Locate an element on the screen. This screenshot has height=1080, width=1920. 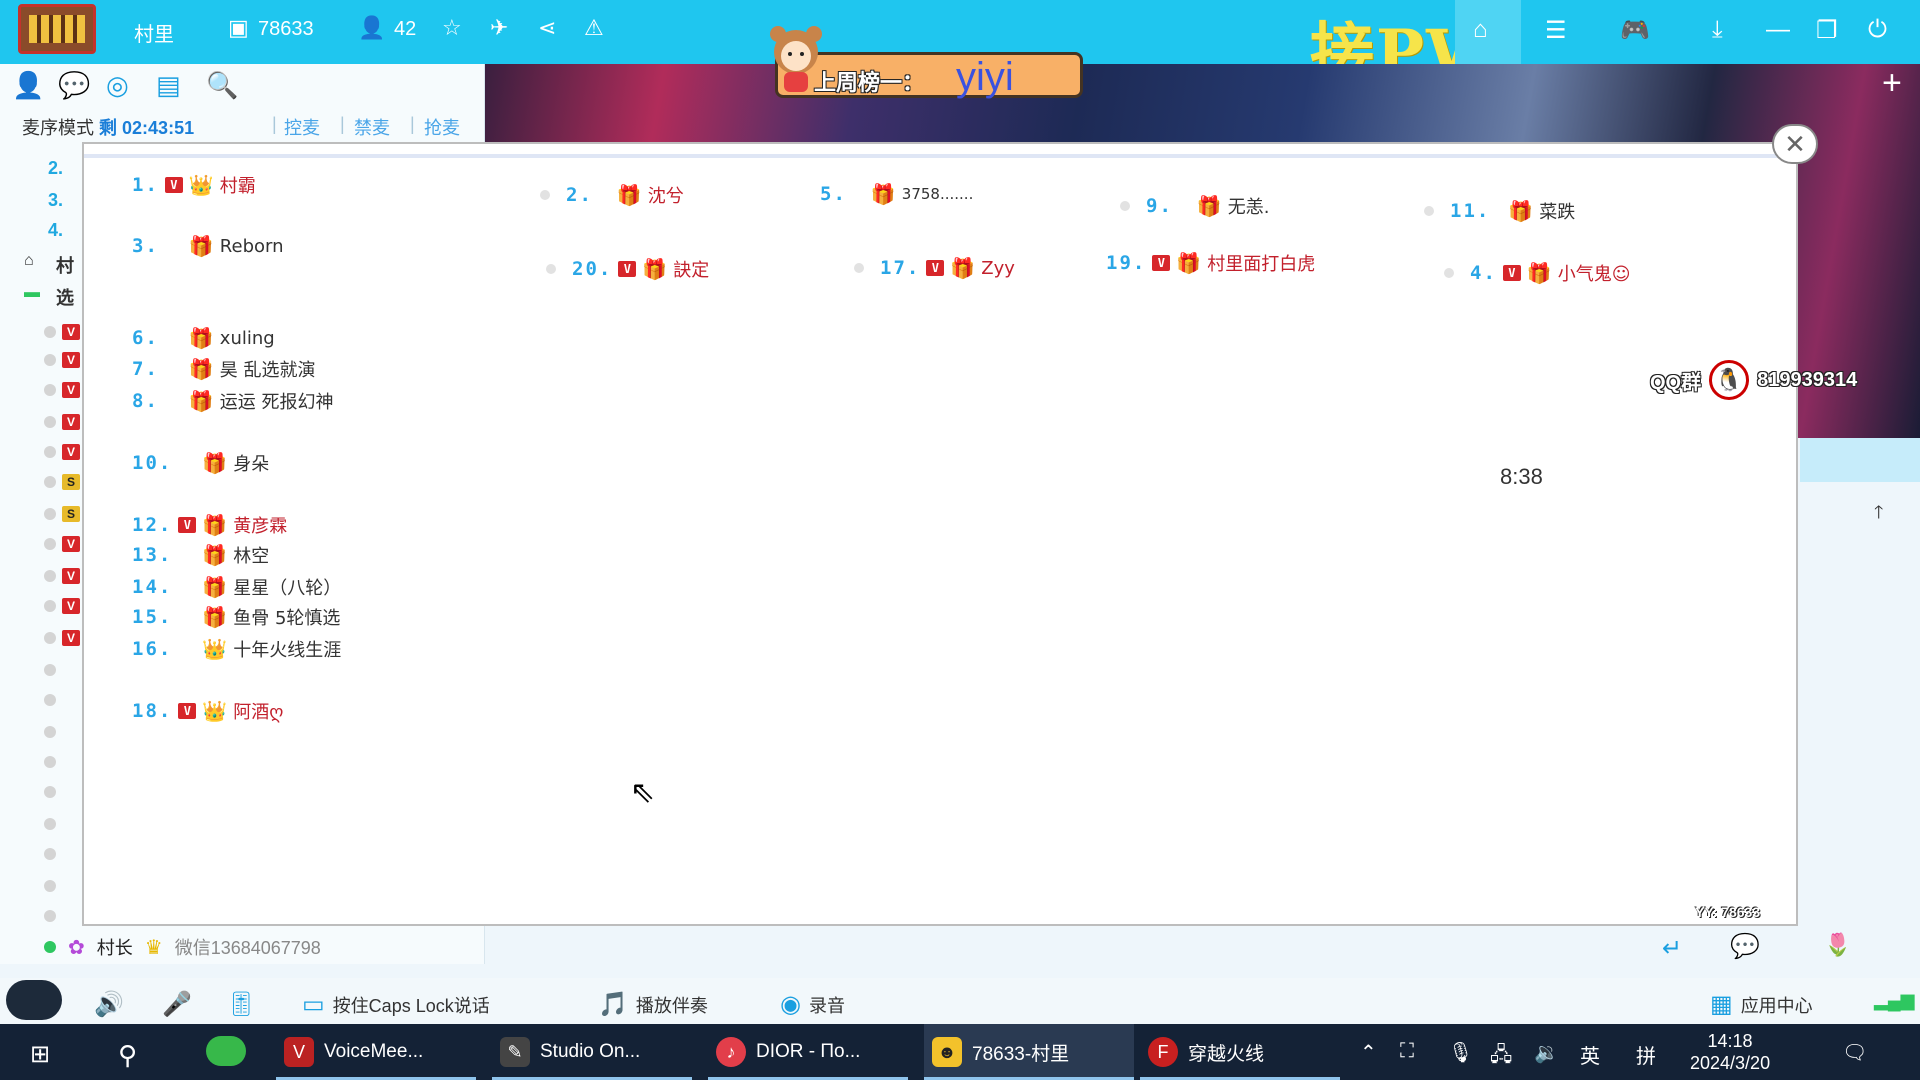
queue-entry: 18. V 👑 阿酒ღ is located at coordinates (207, 711).